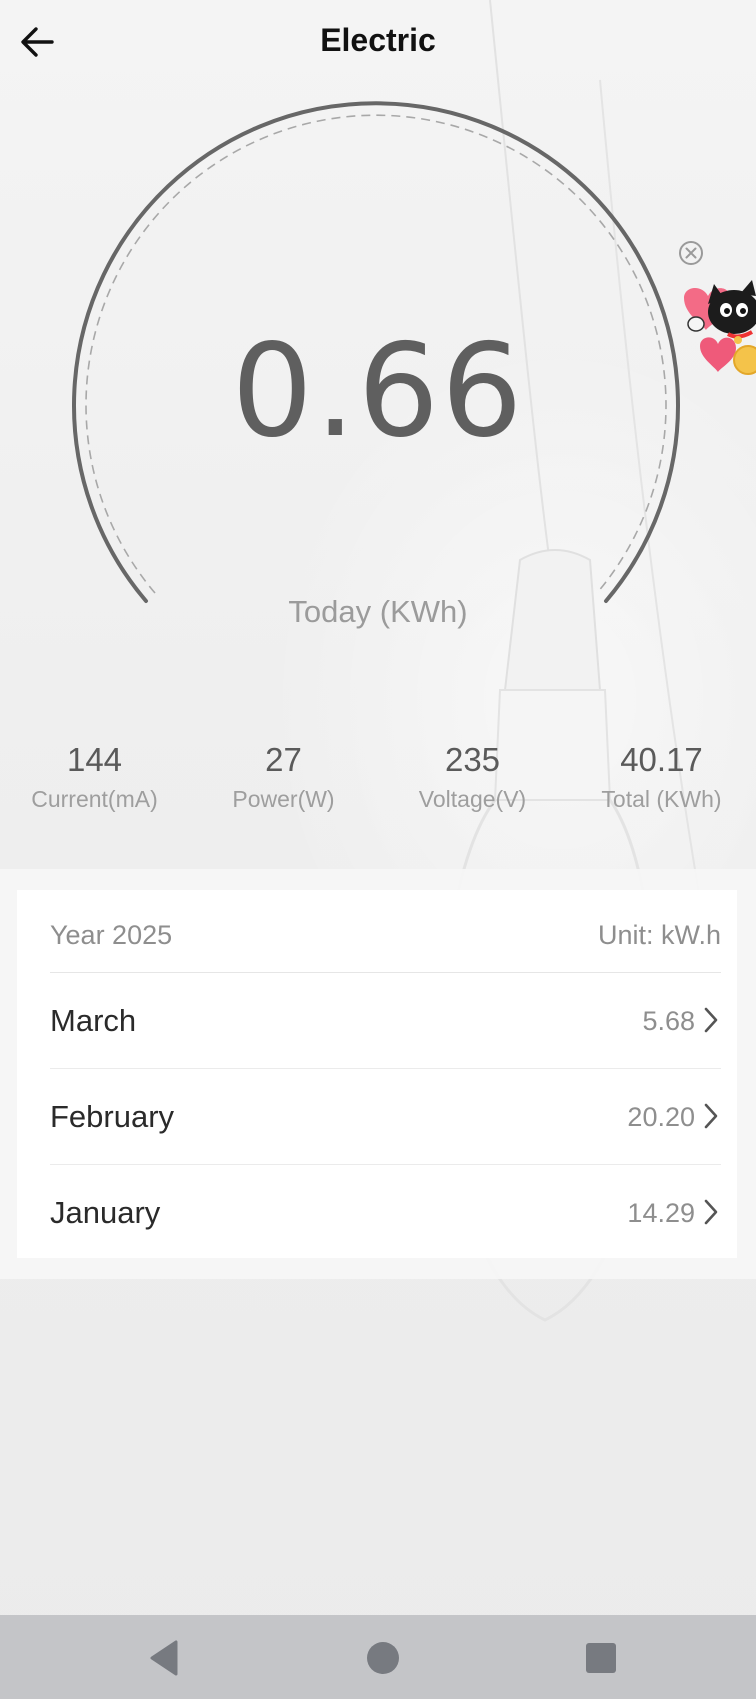 The height and width of the screenshot is (1699, 756). What do you see at coordinates (283, 783) in the screenshot?
I see `stat-power: 27 Power(W)` at bounding box center [283, 783].